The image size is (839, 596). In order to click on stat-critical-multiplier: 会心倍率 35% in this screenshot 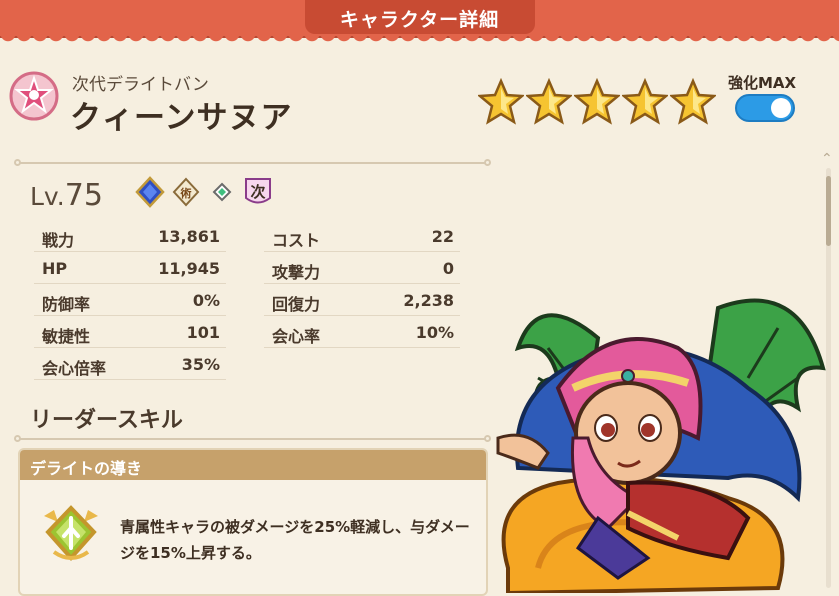, I will do `click(130, 365)`.